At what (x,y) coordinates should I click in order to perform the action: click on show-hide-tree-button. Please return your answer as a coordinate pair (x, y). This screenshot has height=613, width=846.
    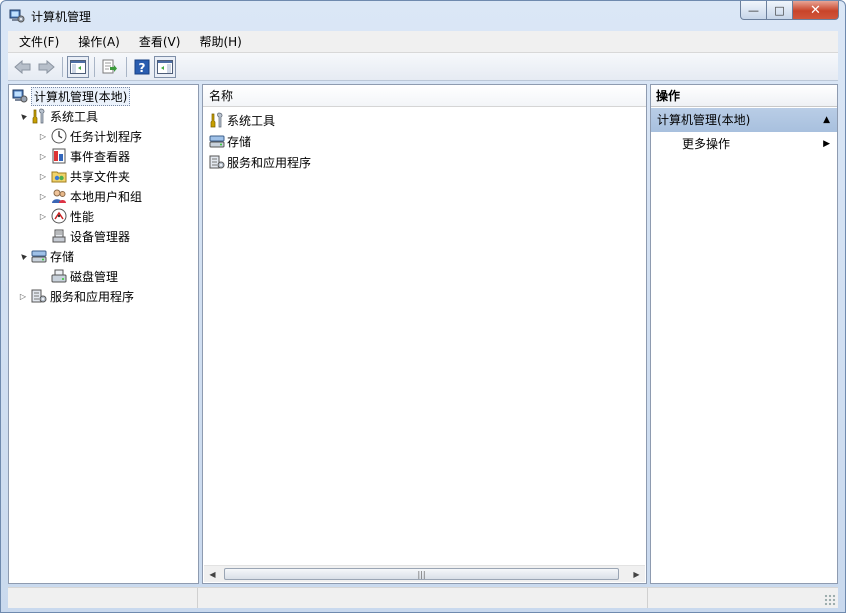
    Looking at the image, I should click on (78, 66).